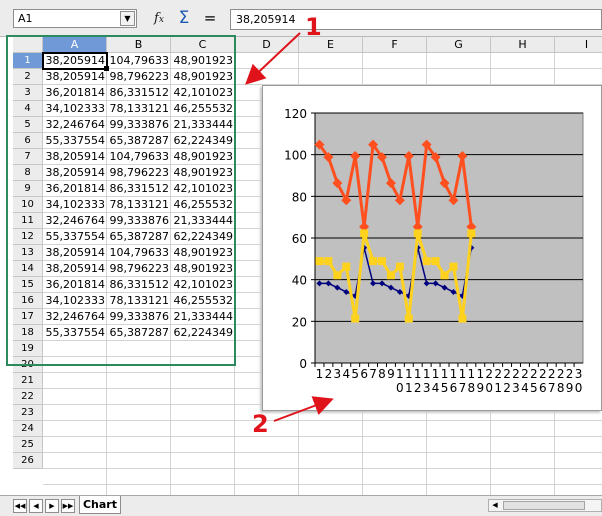 Image resolution: width=602 pixels, height=516 pixels. What do you see at coordinates (100, 505) in the screenshot?
I see `sheet-tab-chart: Chart` at bounding box center [100, 505].